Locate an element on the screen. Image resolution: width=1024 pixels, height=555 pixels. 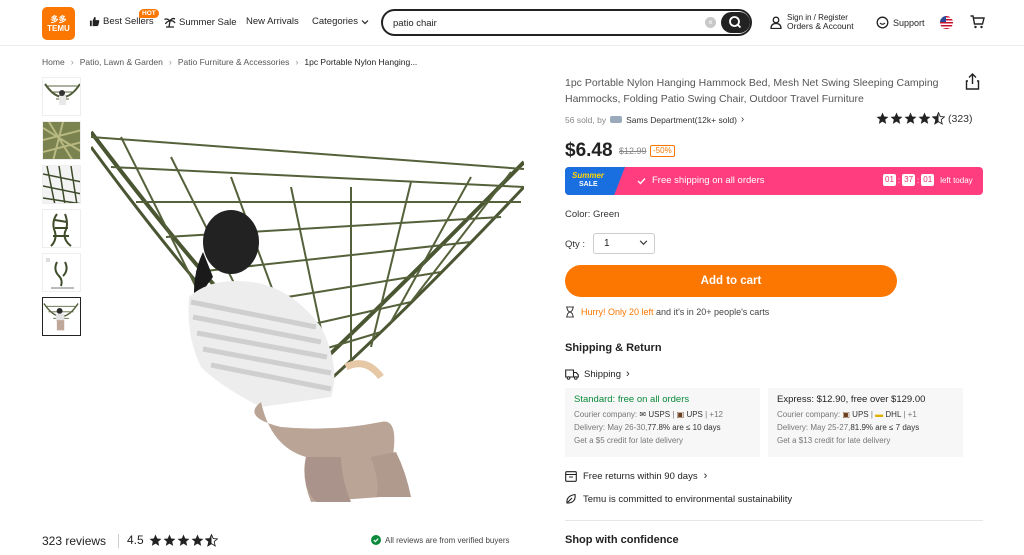
share-button is located at coordinates (972, 83).